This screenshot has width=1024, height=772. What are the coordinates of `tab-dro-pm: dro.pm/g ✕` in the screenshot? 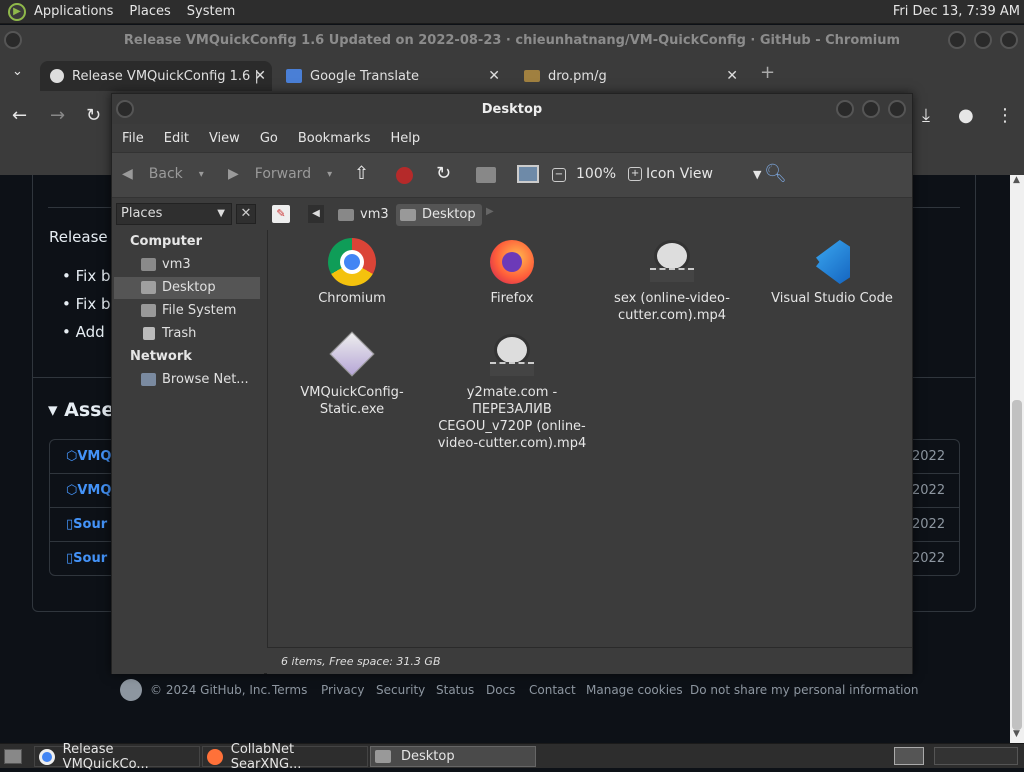 It's located at (630, 76).